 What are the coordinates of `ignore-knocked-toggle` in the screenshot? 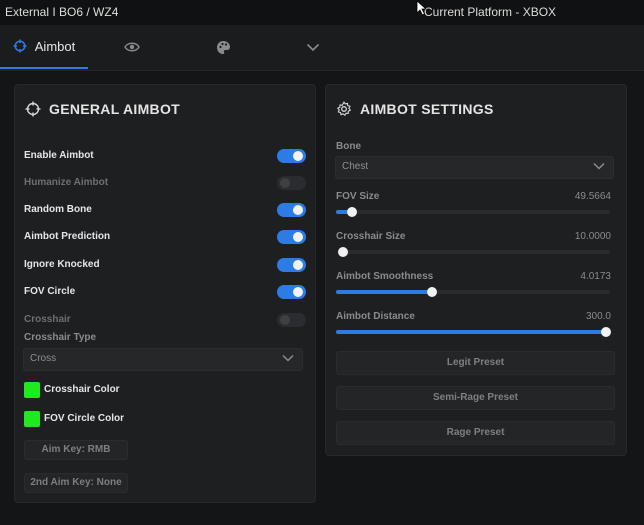 It's located at (291, 265).